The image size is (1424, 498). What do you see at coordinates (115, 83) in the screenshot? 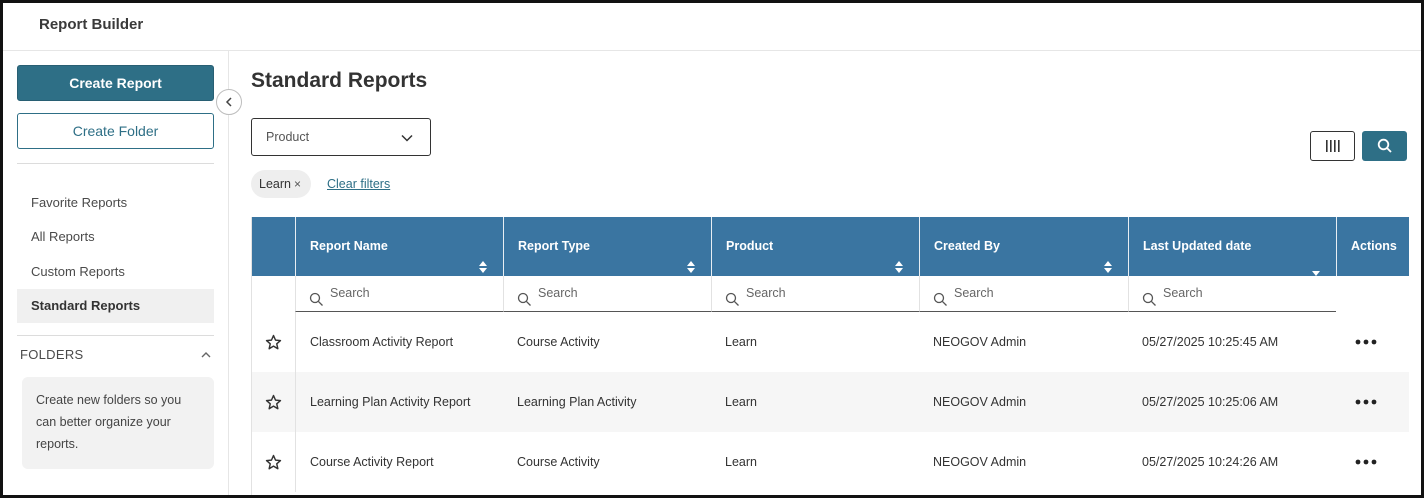
I see `create-report-button: Create Report` at bounding box center [115, 83].